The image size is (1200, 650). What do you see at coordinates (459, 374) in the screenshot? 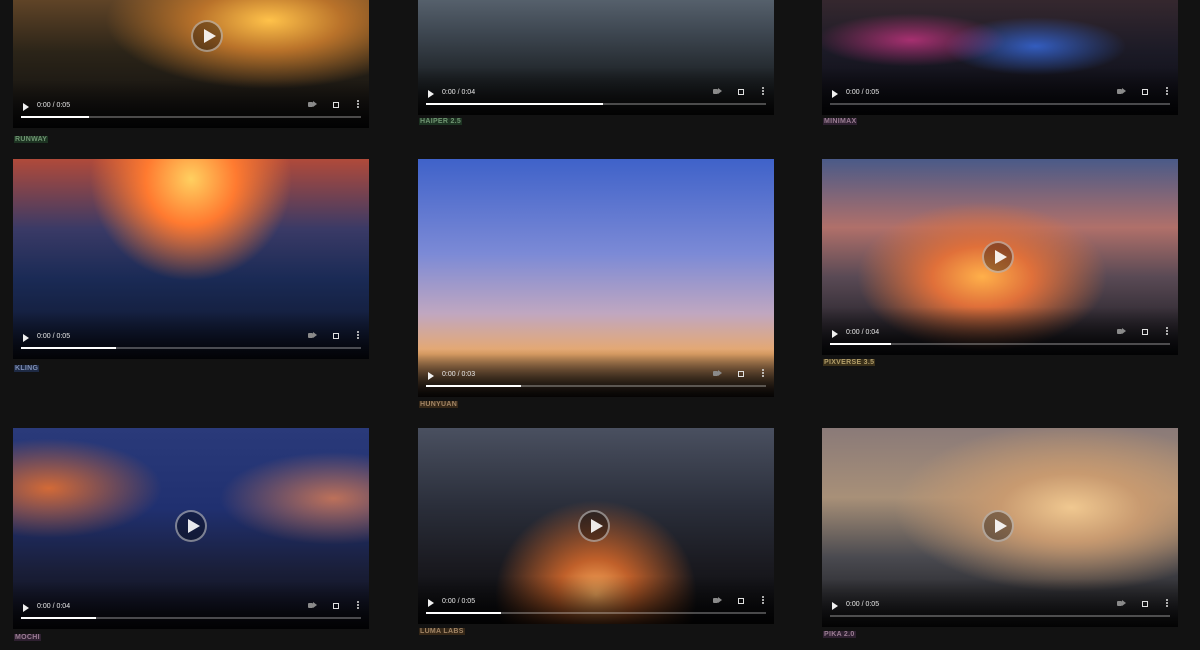
I see `video-time: 0:00 / 0:03` at bounding box center [459, 374].